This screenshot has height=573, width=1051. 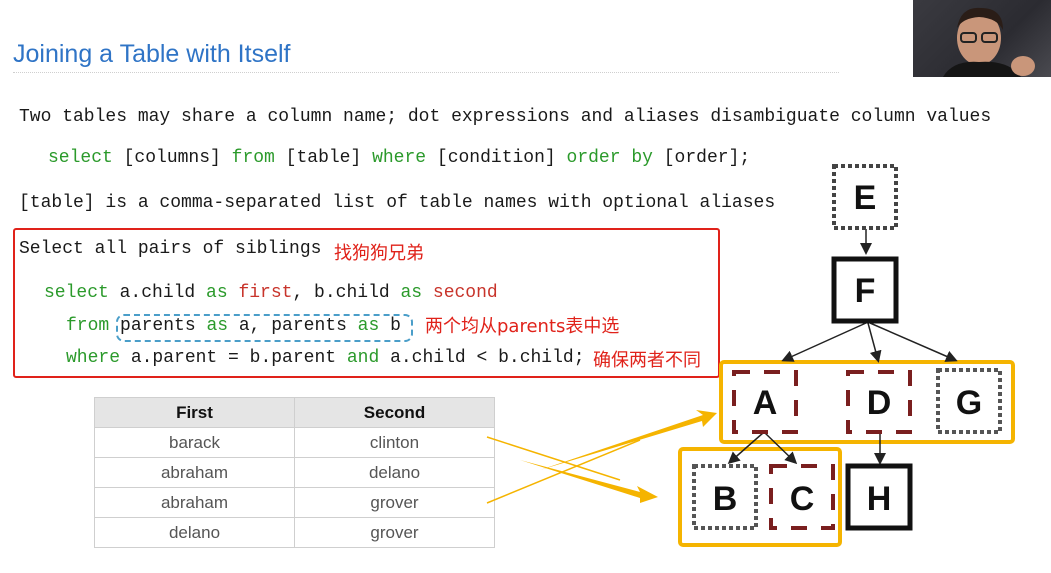 What do you see at coordinates (824, 342) in the screenshot?
I see `edge-f-a` at bounding box center [824, 342].